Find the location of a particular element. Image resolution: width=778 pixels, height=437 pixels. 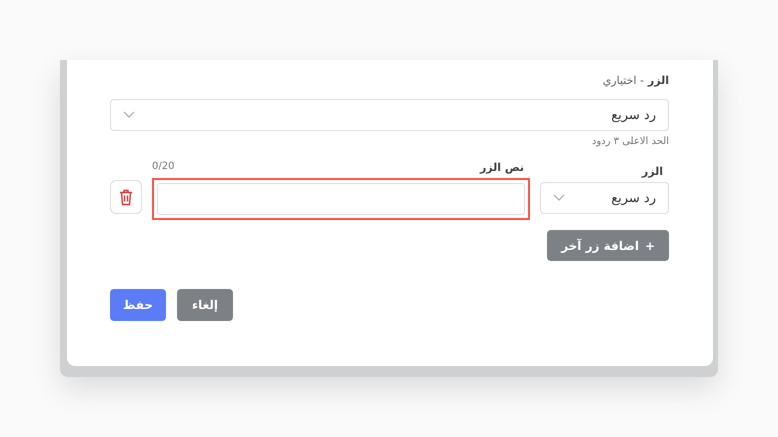

type-select: رد سريع is located at coordinates (389, 115).